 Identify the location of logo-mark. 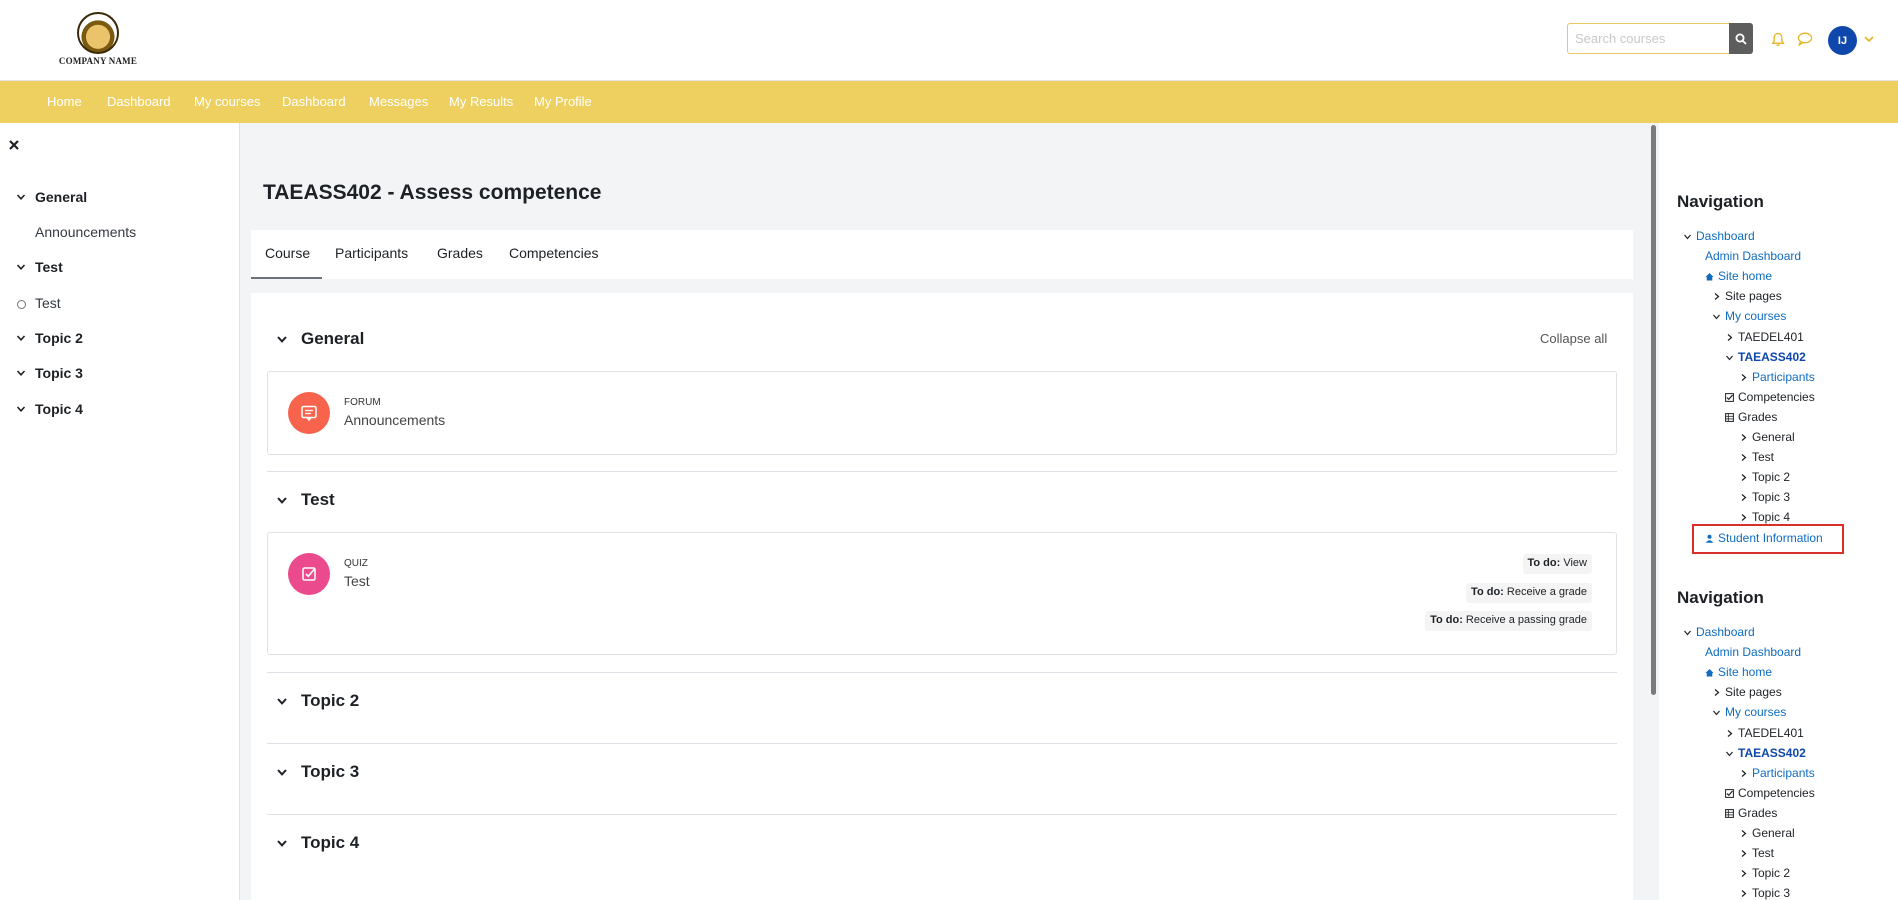
(98, 33).